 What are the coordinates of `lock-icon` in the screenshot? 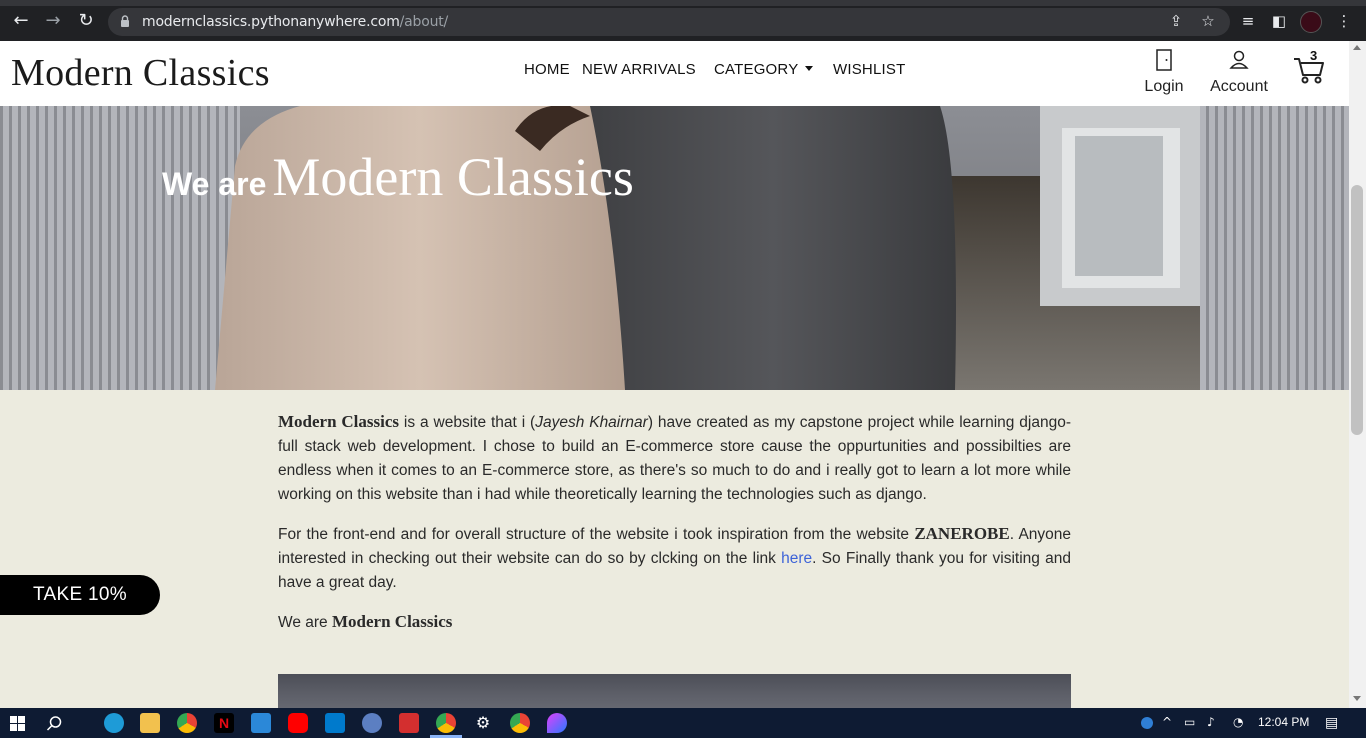 It's located at (125, 21).